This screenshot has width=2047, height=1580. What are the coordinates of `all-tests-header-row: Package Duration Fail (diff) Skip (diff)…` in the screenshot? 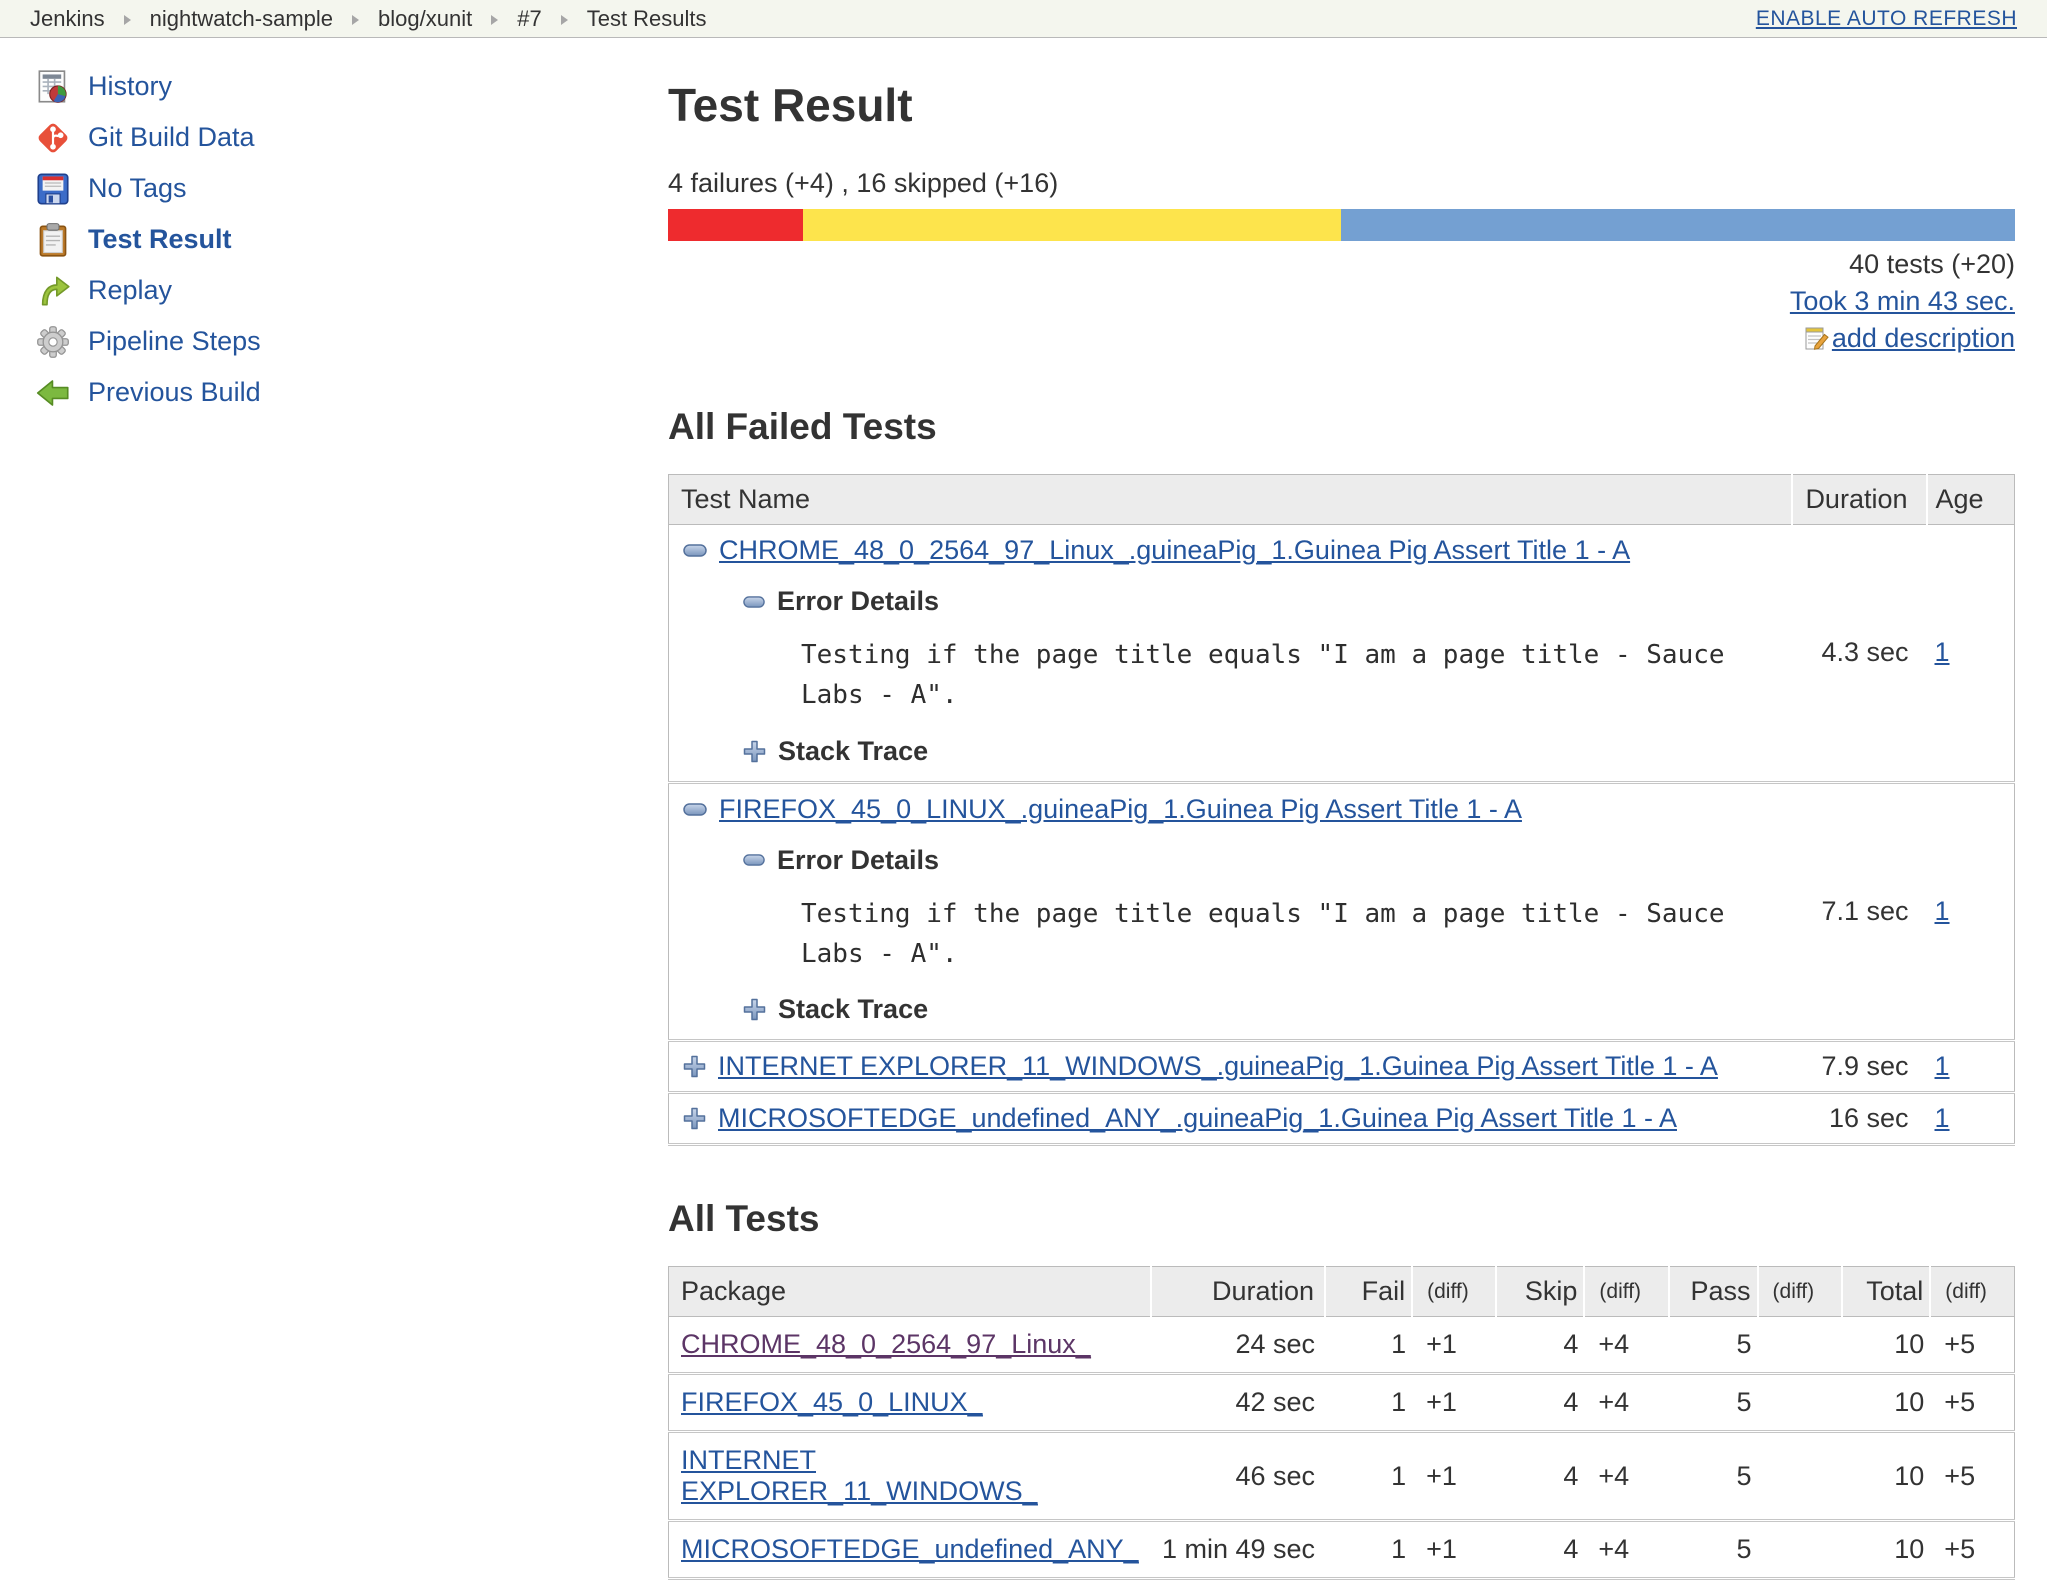 It's located at (1341, 1292).